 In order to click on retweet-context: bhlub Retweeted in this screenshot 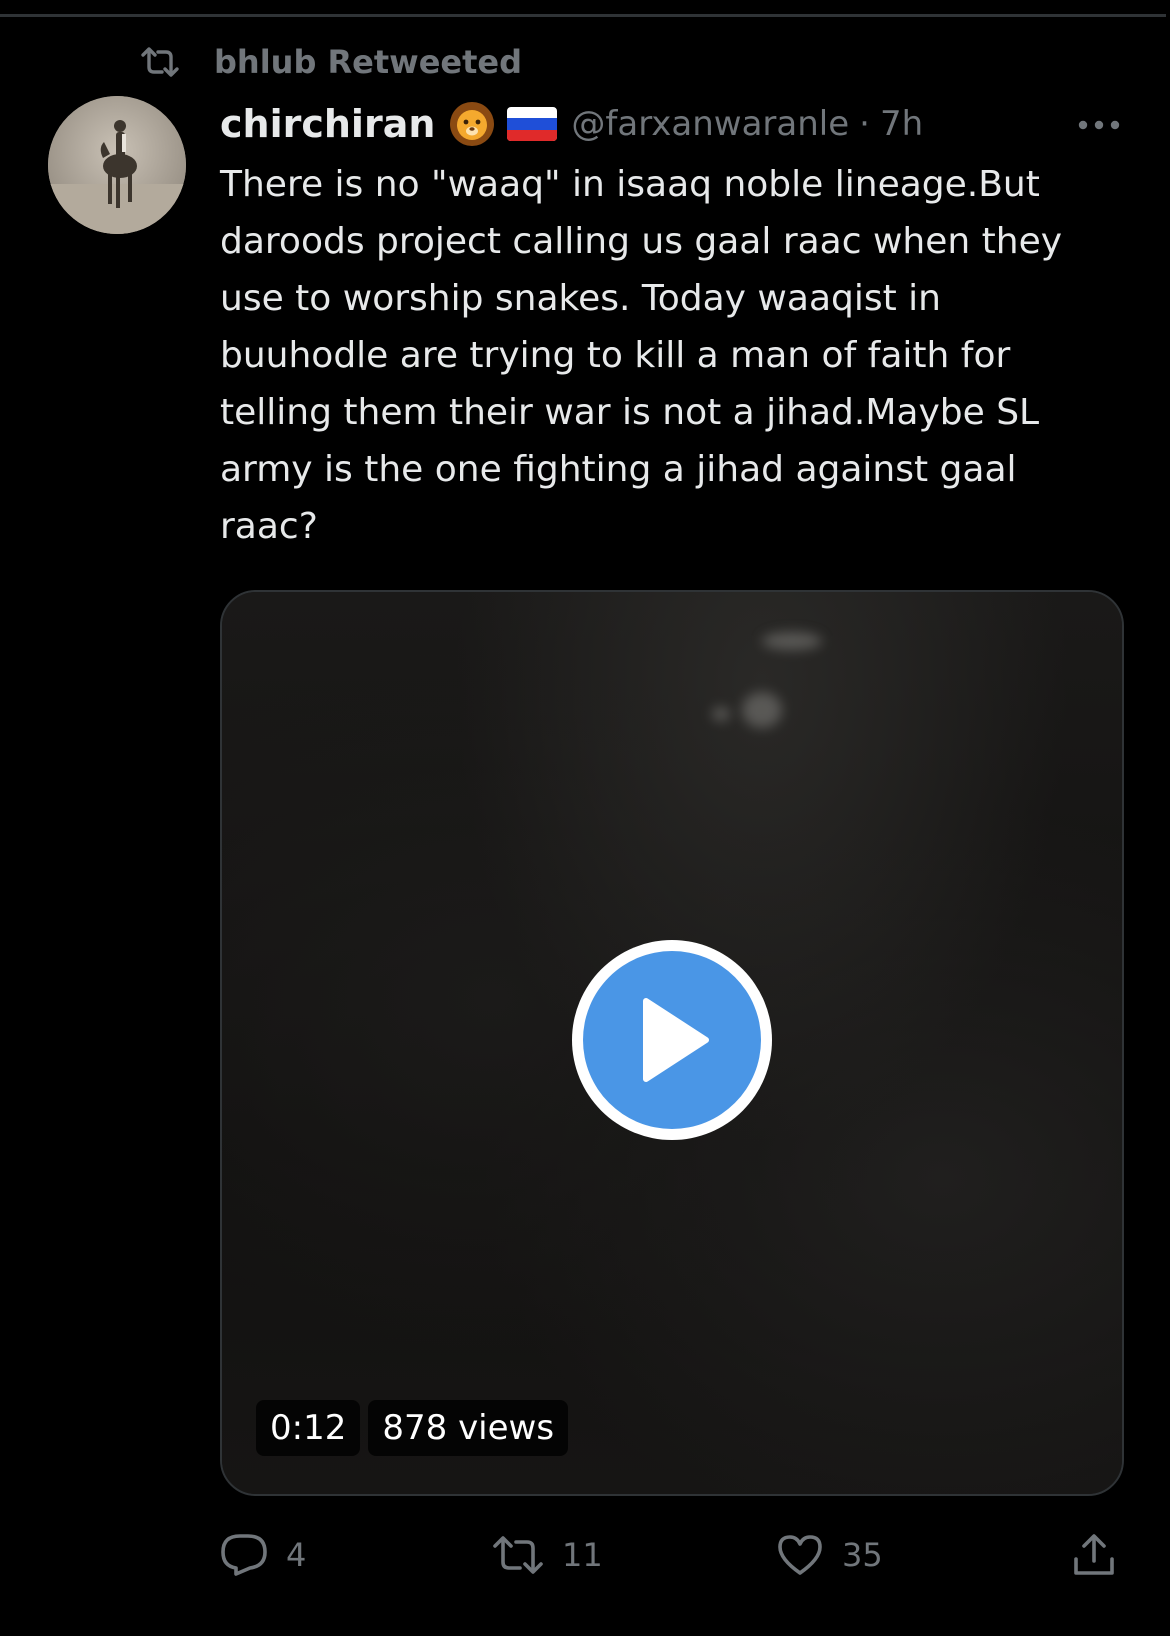, I will do `click(331, 62)`.